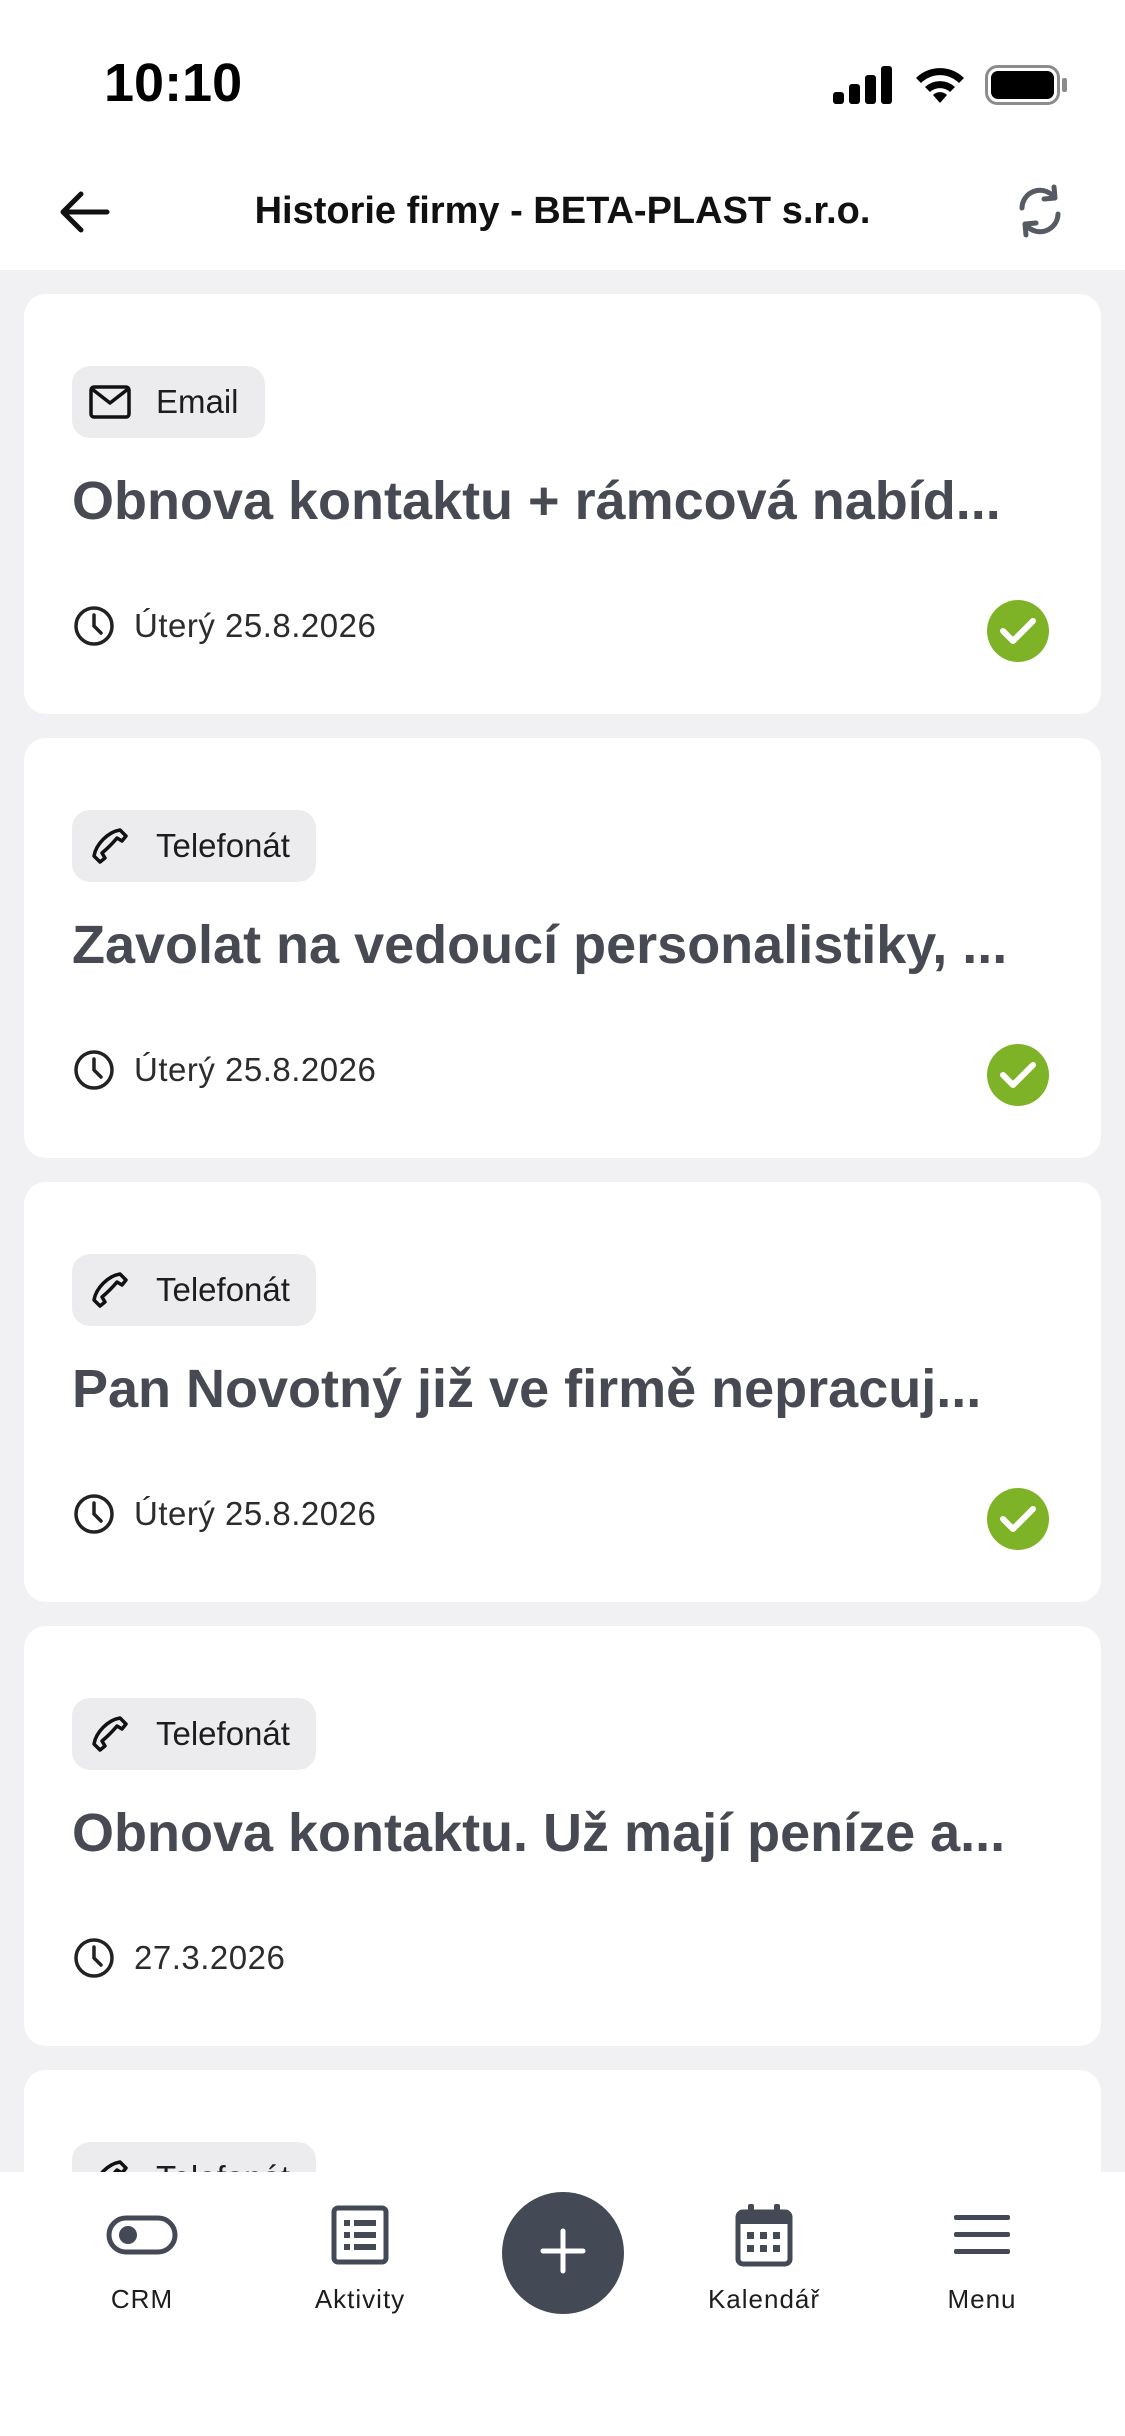 The height and width of the screenshot is (2436, 1125). Describe the element at coordinates (142, 2235) in the screenshot. I see `toggle-icon` at that location.